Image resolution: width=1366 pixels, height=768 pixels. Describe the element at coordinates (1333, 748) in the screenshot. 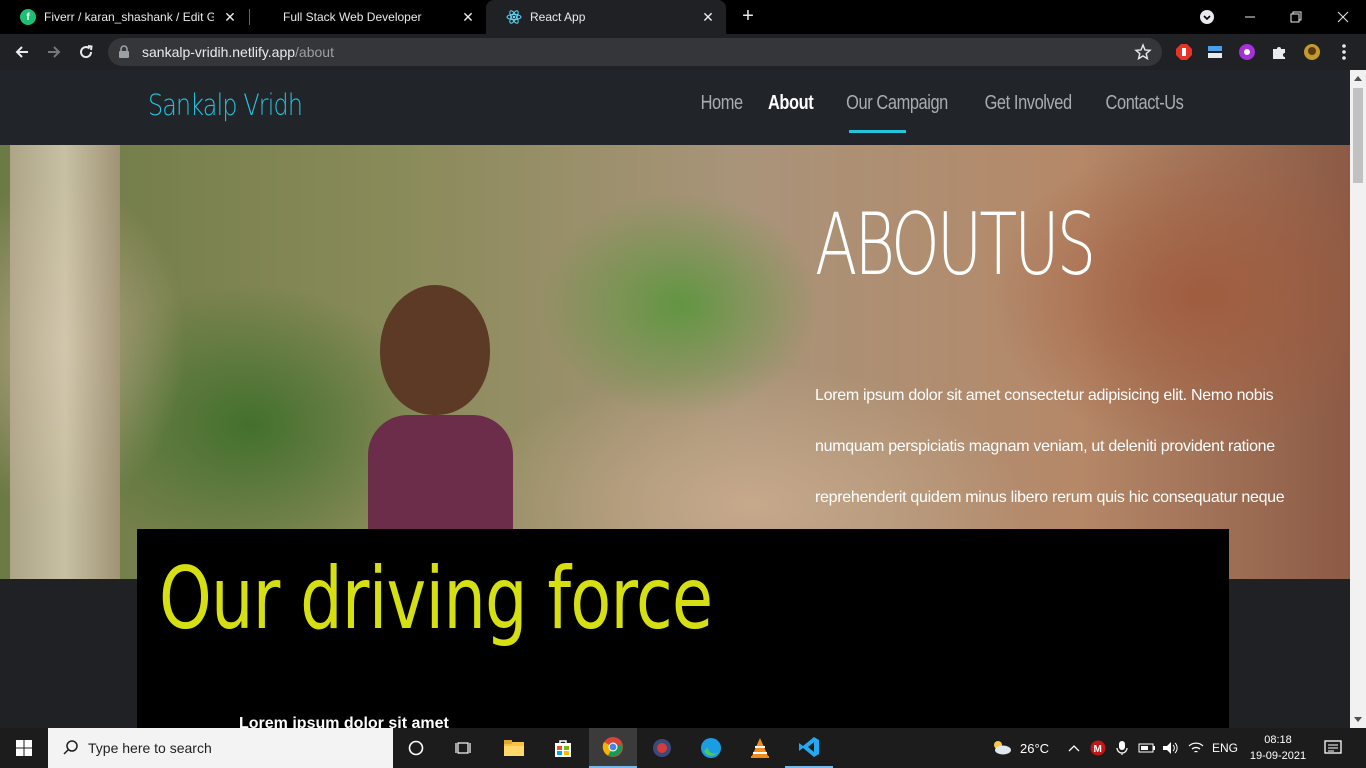

I see `notifications-icon` at that location.